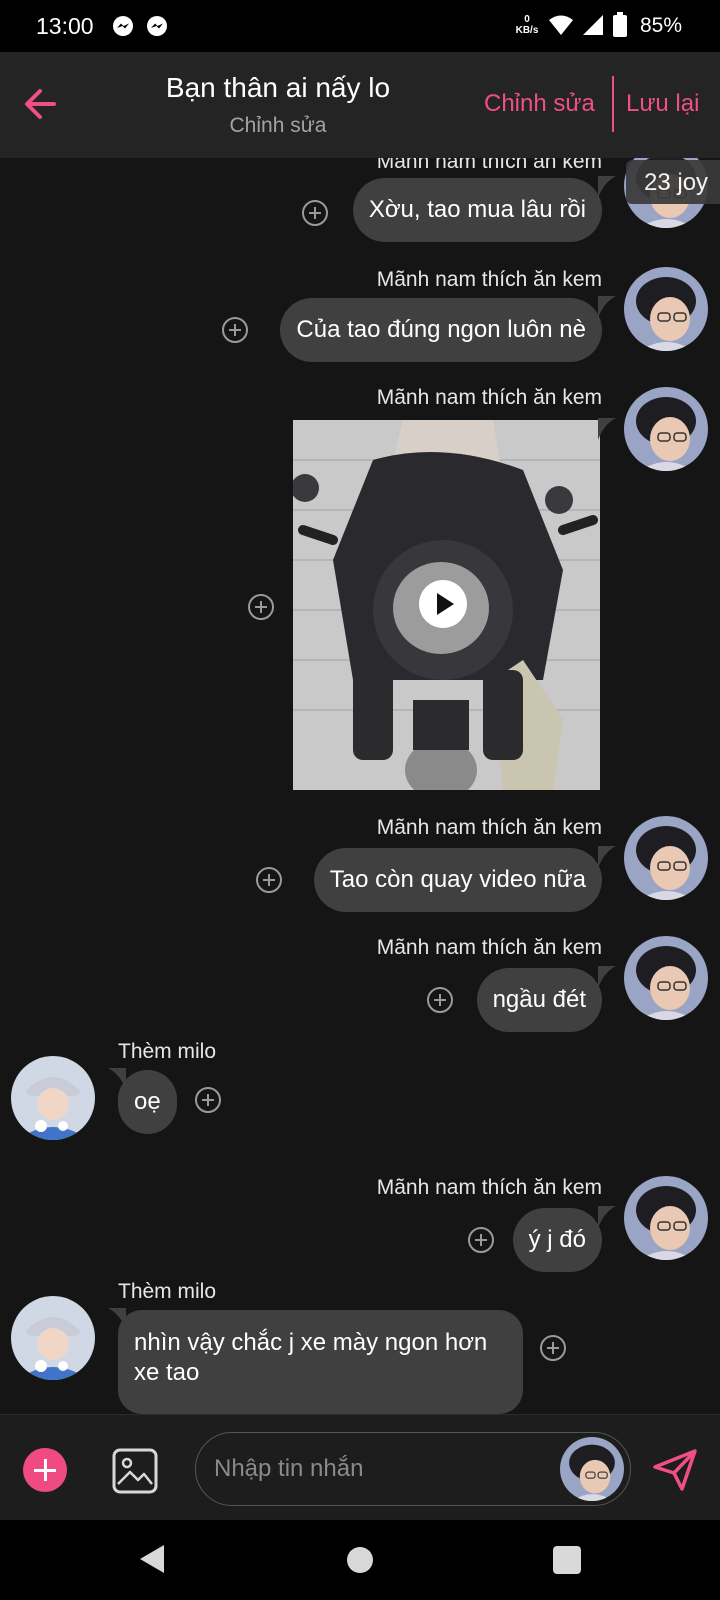 This screenshot has height=1600, width=720. I want to click on sender-avatar, so click(592, 1469).